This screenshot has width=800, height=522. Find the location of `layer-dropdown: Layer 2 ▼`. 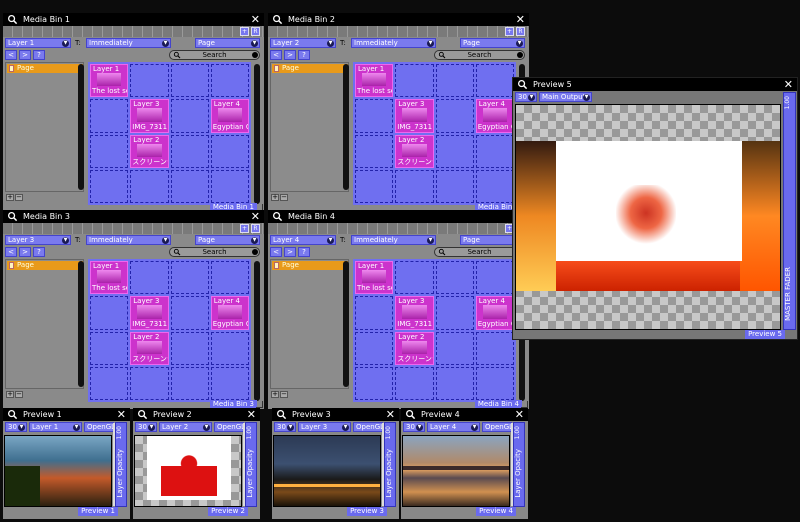

layer-dropdown: Layer 2 ▼ is located at coordinates (185, 427).